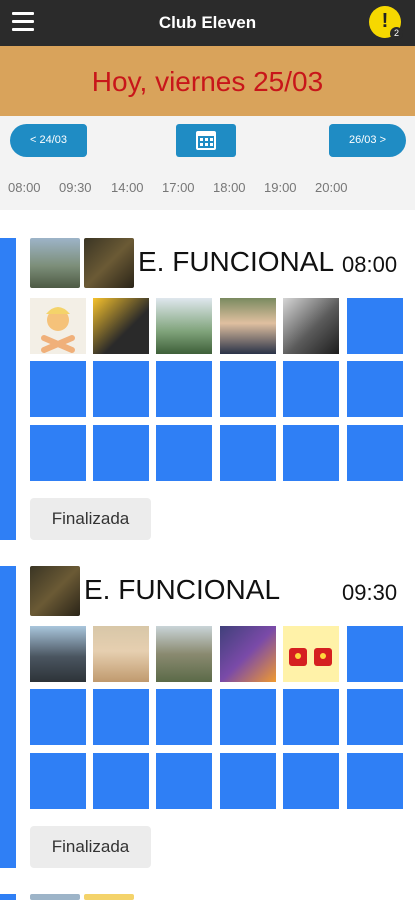 The width and height of the screenshot is (415, 900). What do you see at coordinates (178, 187) in the screenshot?
I see `time-option: 17:00` at bounding box center [178, 187].